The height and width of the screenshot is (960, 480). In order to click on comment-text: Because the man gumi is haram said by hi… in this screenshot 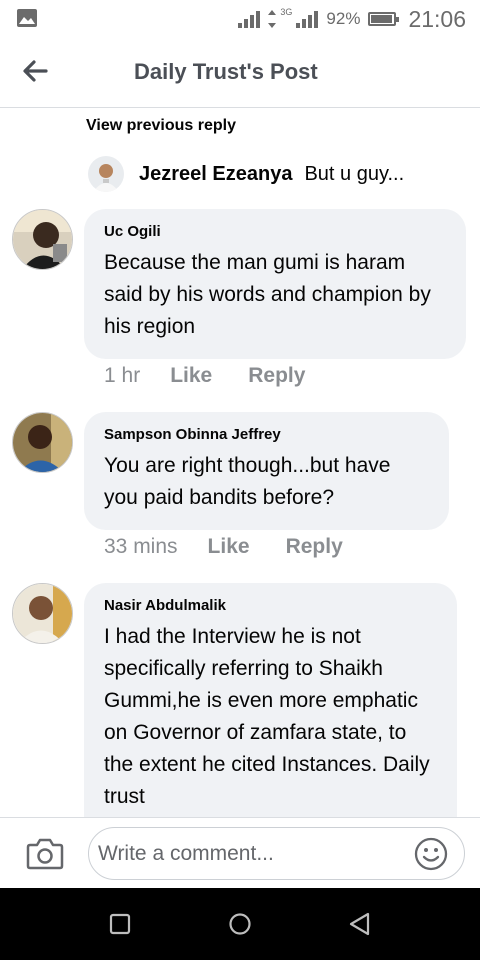, I will do `click(267, 294)`.